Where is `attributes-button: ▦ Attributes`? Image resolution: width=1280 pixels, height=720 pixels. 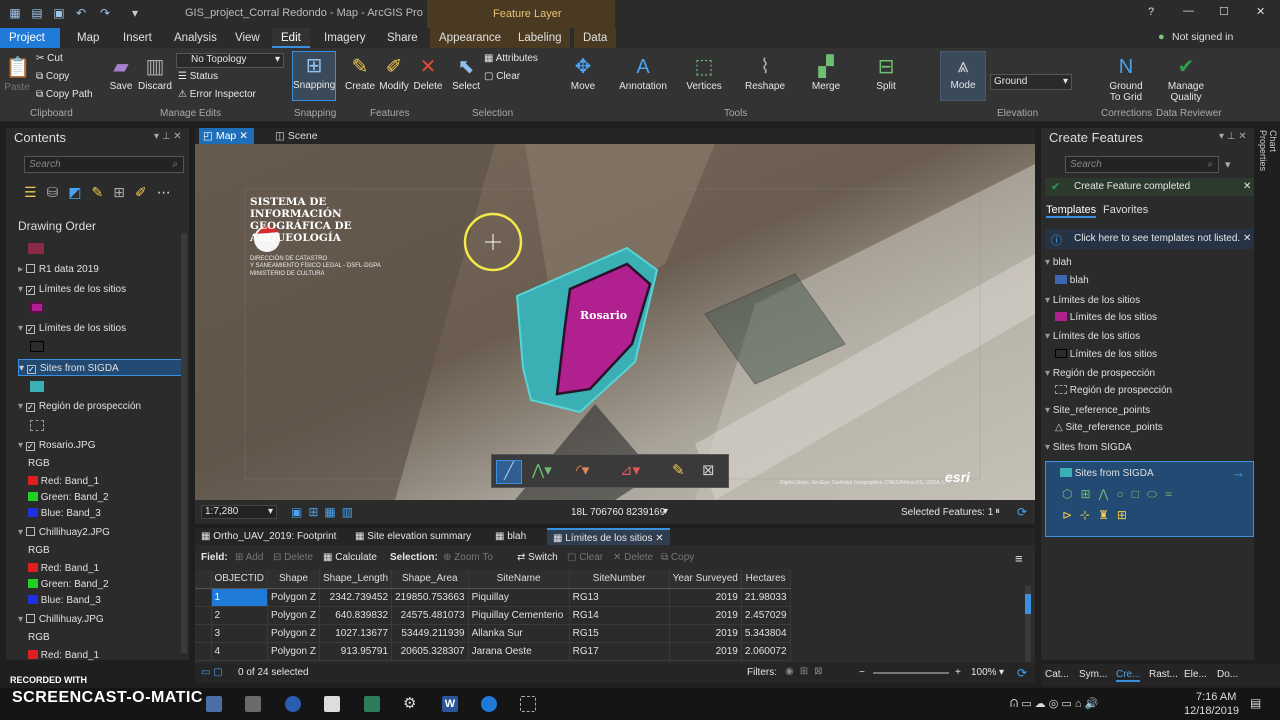 attributes-button: ▦ Attributes is located at coordinates (511, 58).